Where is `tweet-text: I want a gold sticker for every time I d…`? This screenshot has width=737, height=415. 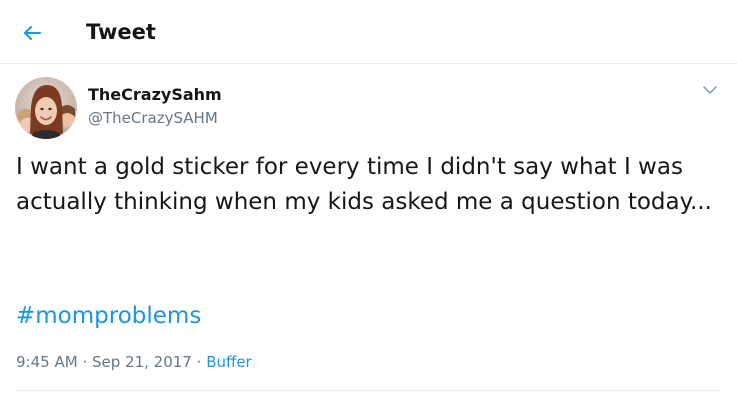
tweet-text: I want a gold sticker for every time I d… is located at coordinates (364, 184).